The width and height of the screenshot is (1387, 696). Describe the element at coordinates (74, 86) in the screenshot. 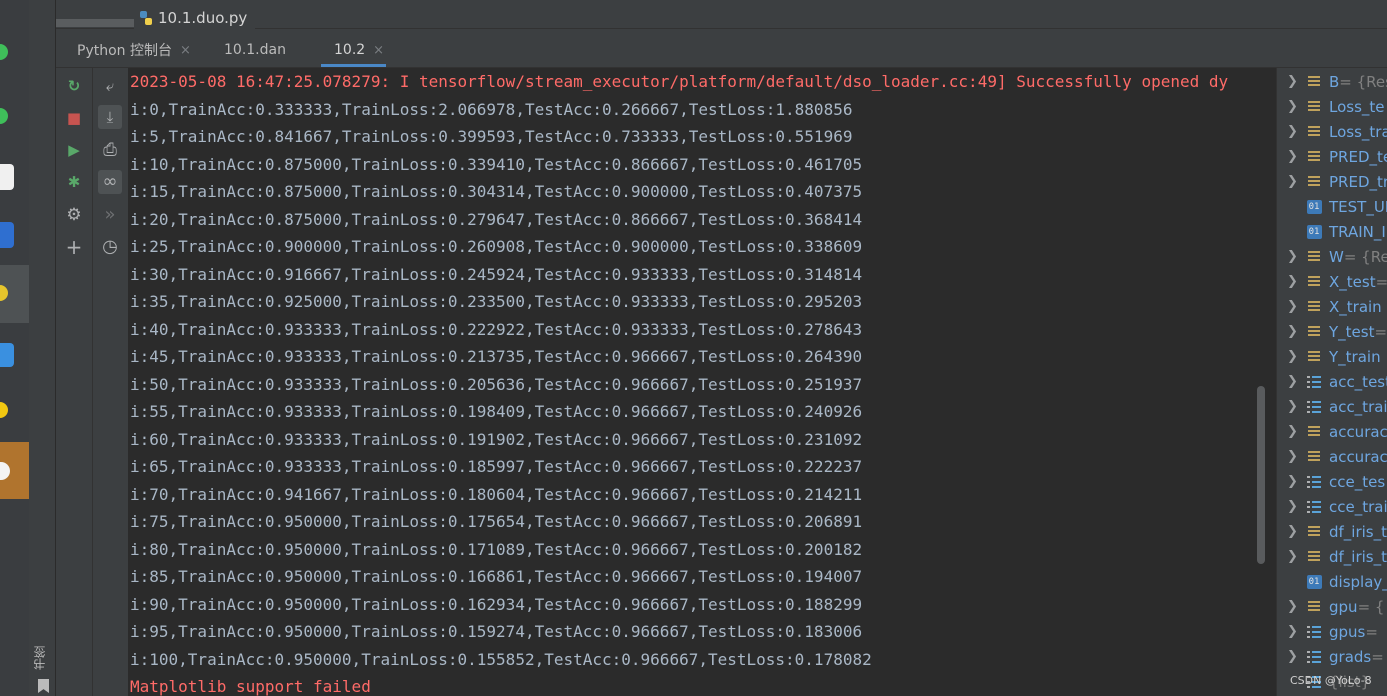

I see `rerun-icon: ↻` at that location.